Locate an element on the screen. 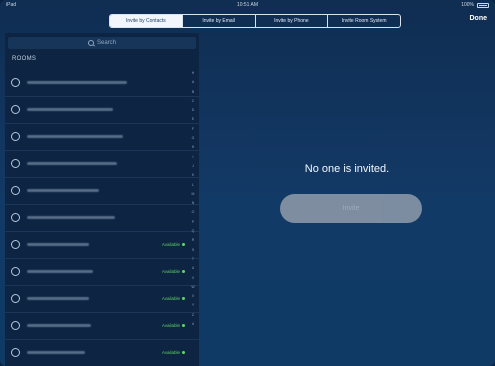  index-letter: V is located at coordinates (193, 278).